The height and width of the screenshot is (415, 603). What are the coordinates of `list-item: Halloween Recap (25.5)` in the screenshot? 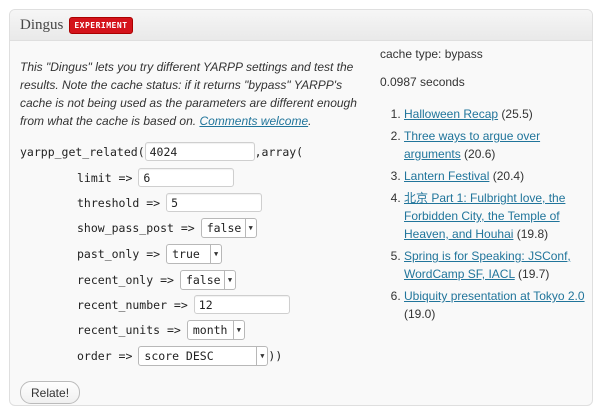 It's located at (496, 114).